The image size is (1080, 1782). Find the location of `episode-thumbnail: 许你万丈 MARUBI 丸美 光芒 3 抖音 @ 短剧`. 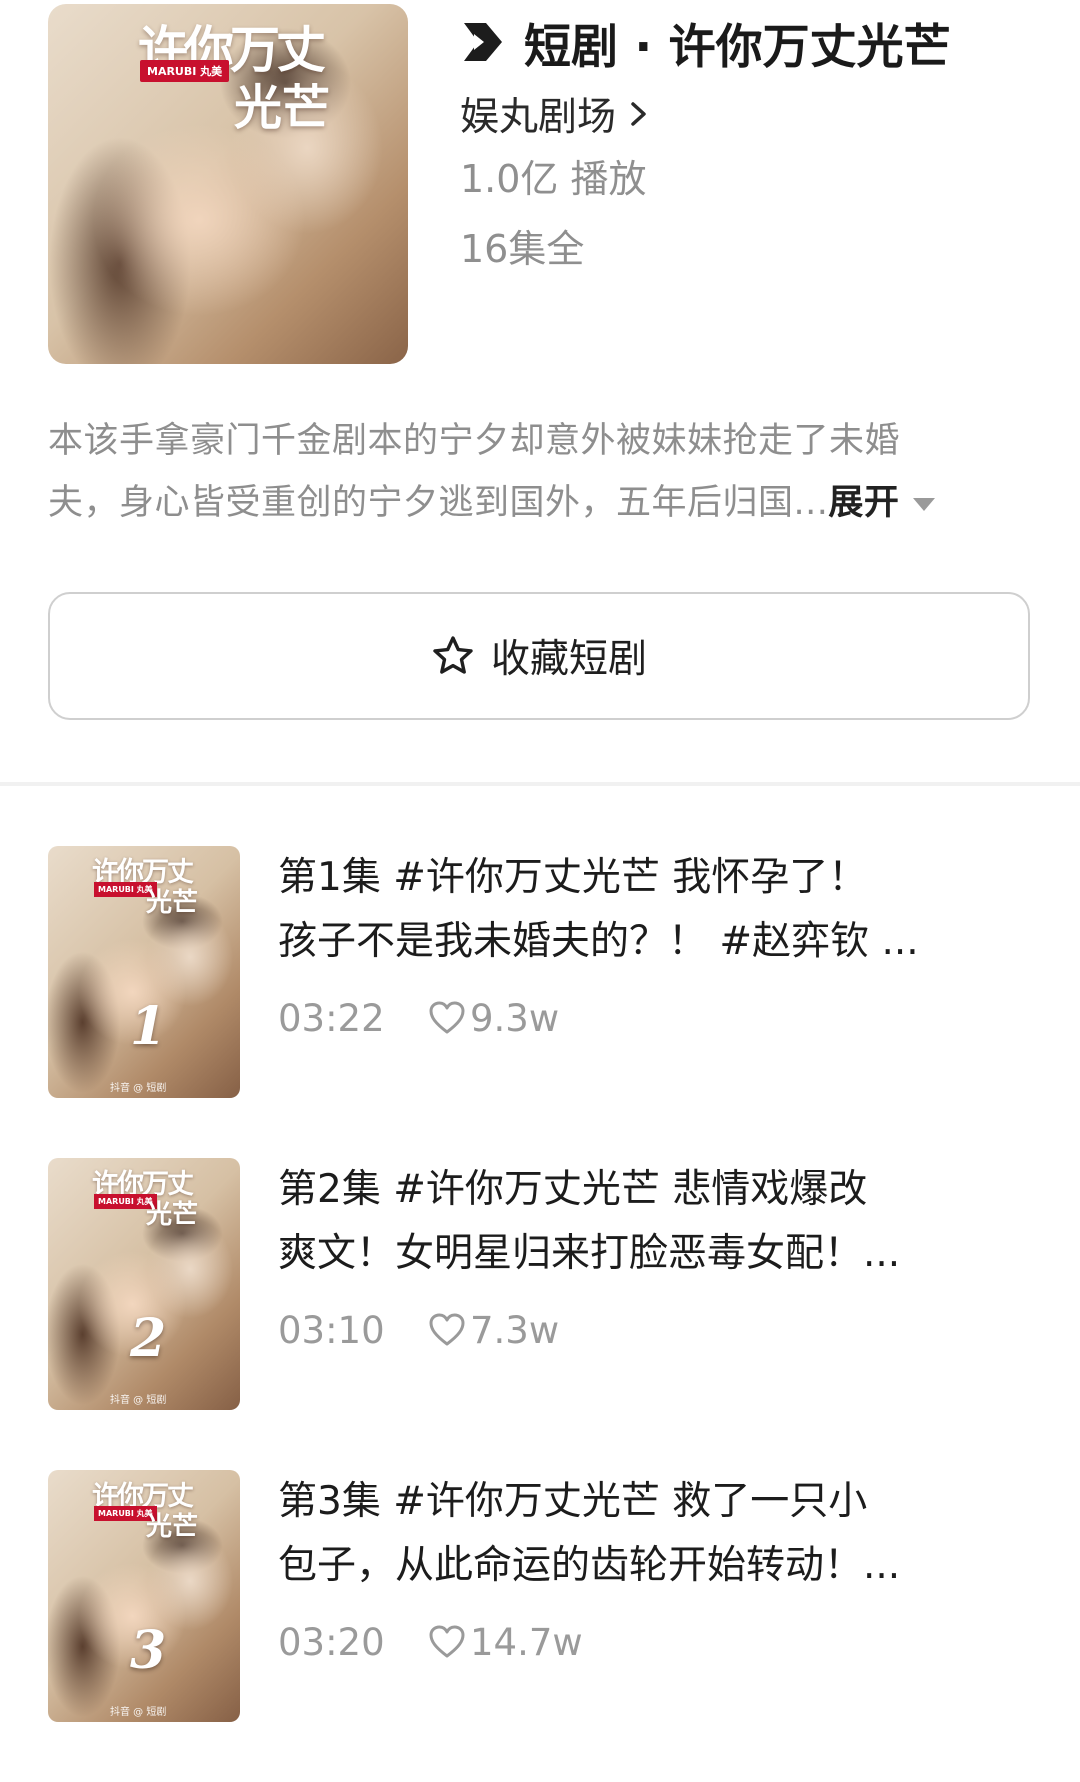

episode-thumbnail: 许你万丈 MARUBI 丸美 光芒 3 抖音 @ 短剧 is located at coordinates (144, 1596).